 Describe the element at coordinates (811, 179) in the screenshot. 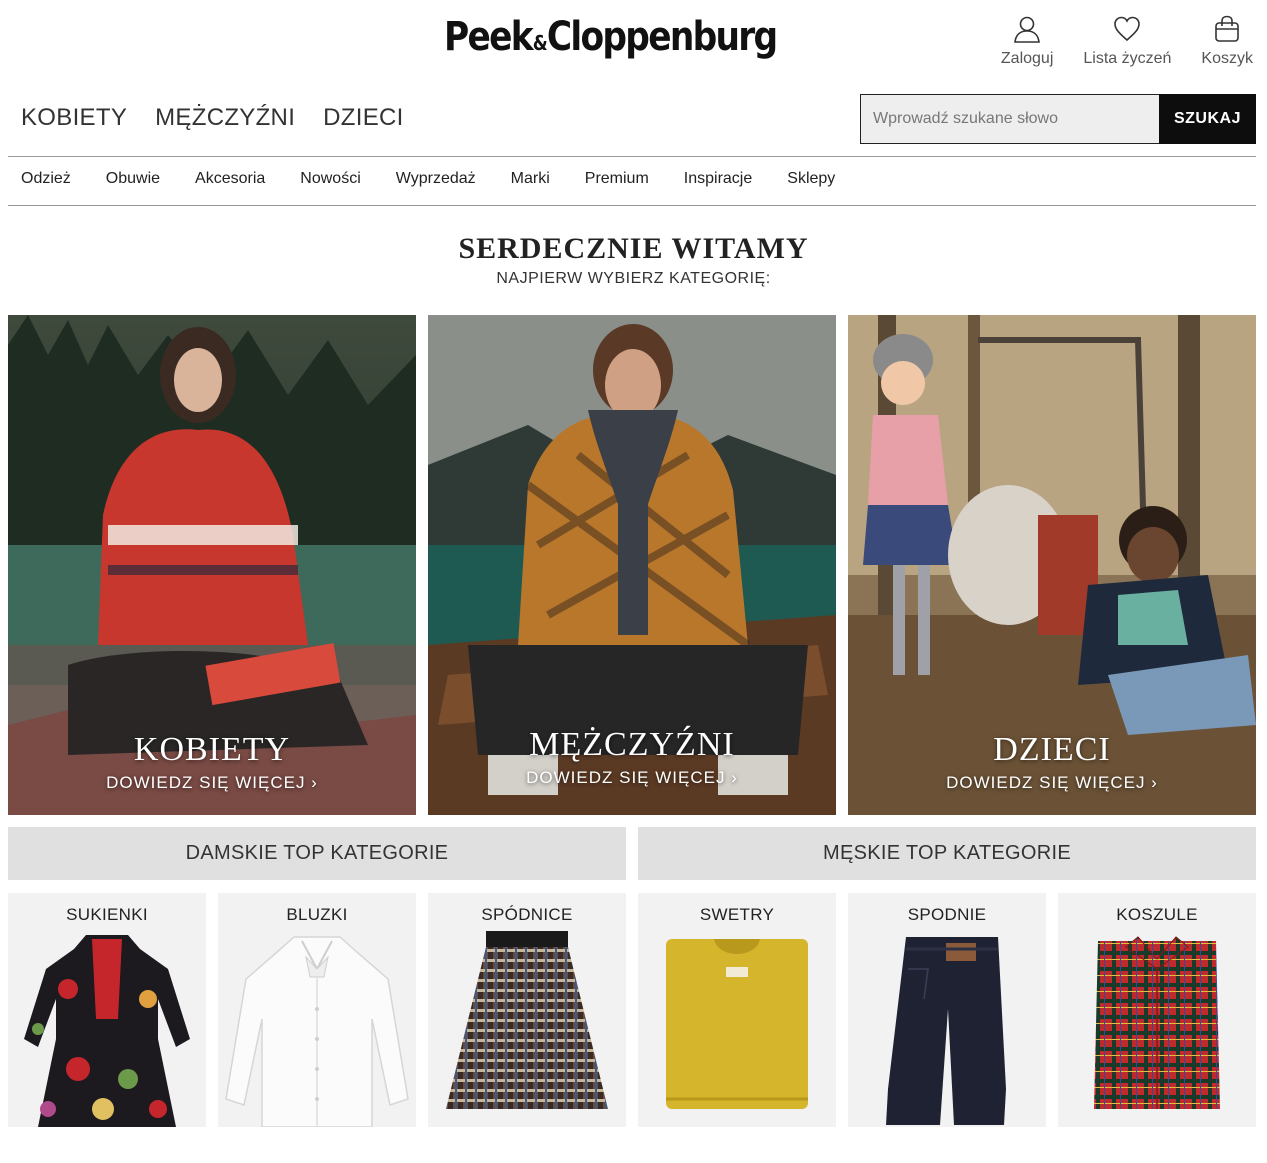

I see `nav-stores: Sklepy` at that location.